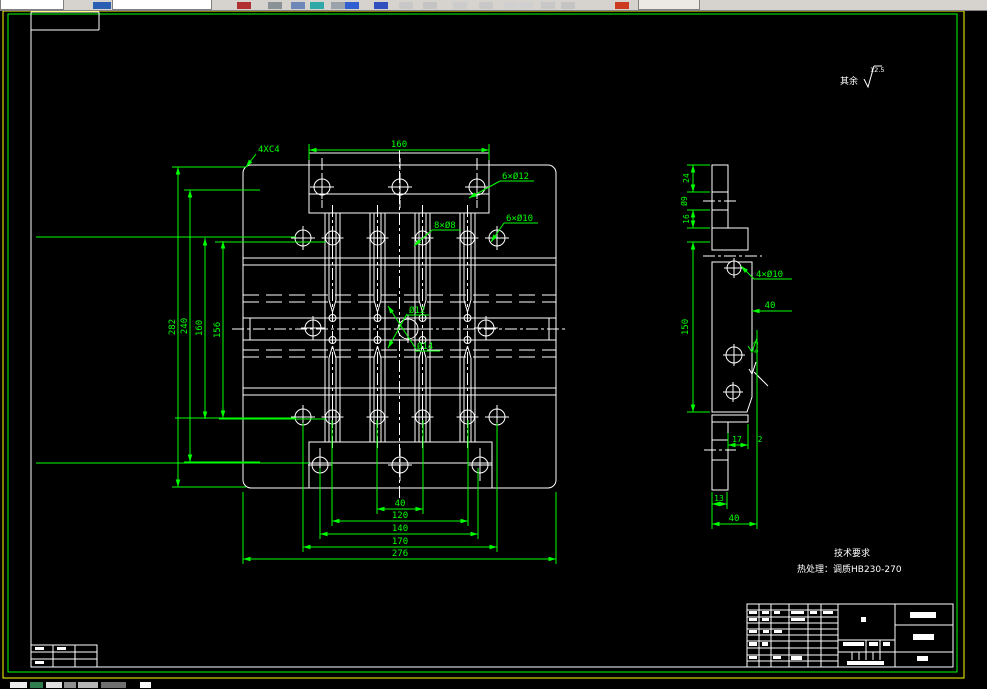 The width and height of the screenshot is (987, 689). I want to click on dim-150: 150, so click(686, 327).